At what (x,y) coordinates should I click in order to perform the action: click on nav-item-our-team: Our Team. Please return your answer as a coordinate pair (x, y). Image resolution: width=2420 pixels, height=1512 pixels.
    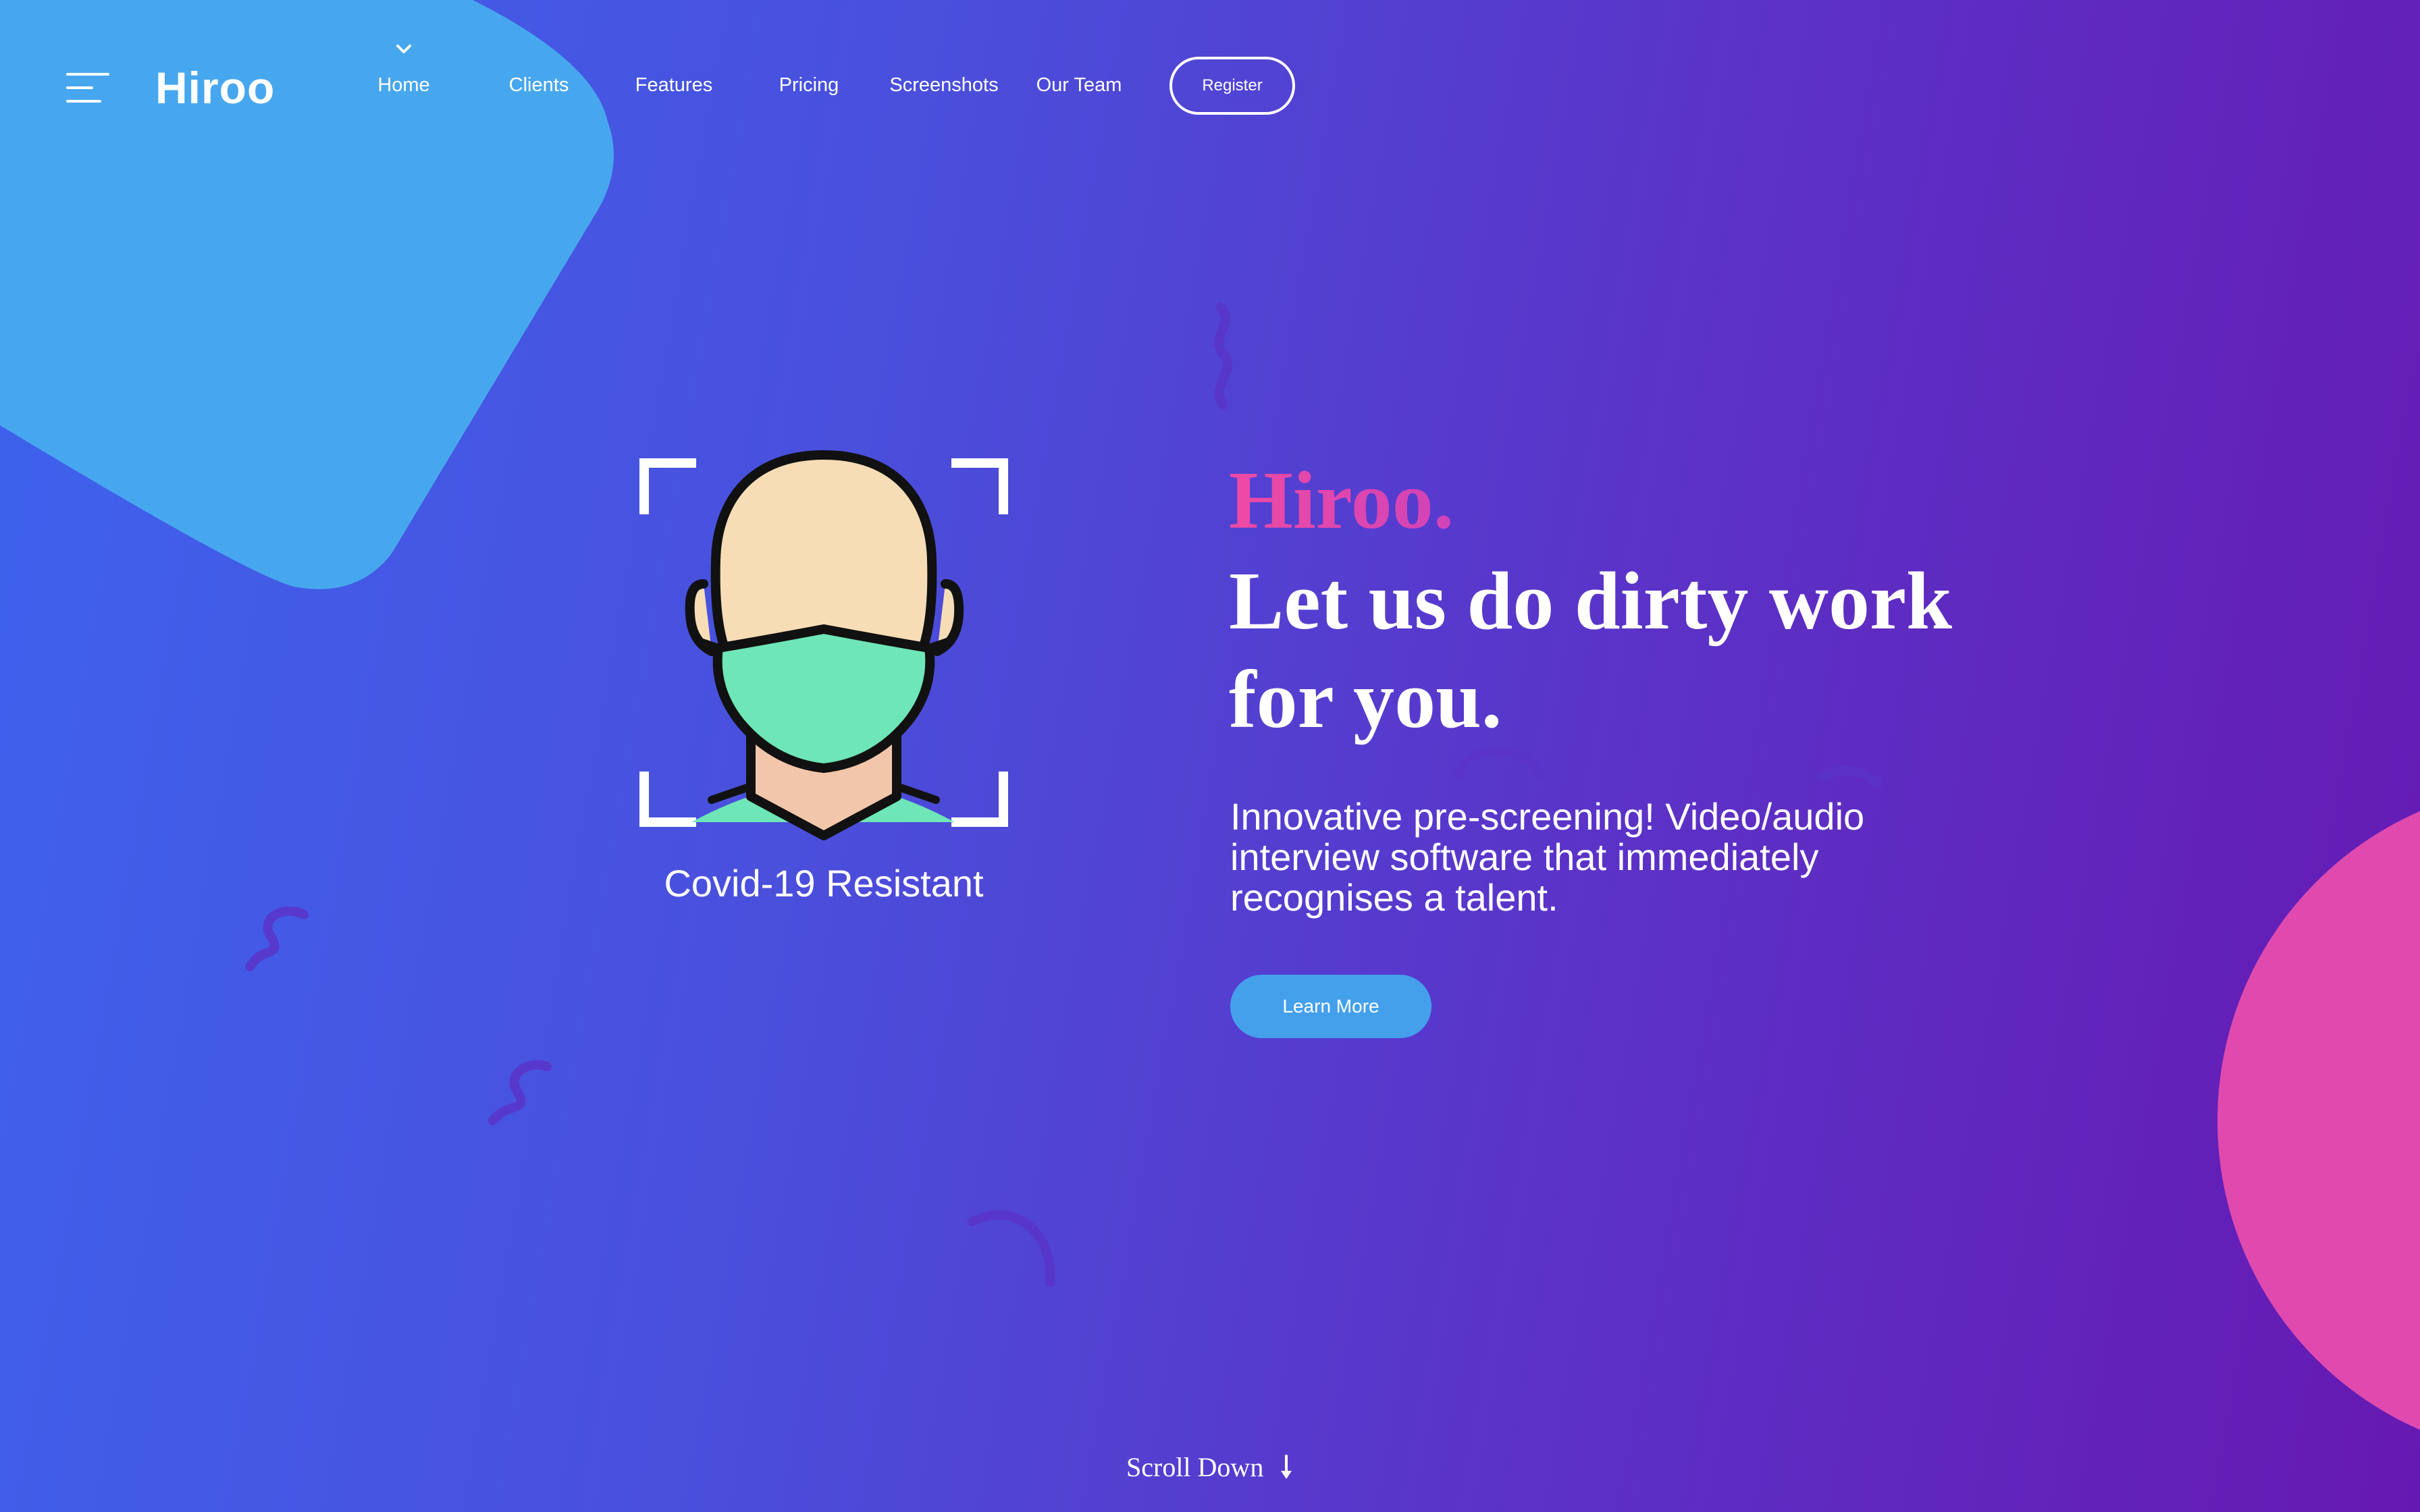
    Looking at the image, I should click on (1079, 85).